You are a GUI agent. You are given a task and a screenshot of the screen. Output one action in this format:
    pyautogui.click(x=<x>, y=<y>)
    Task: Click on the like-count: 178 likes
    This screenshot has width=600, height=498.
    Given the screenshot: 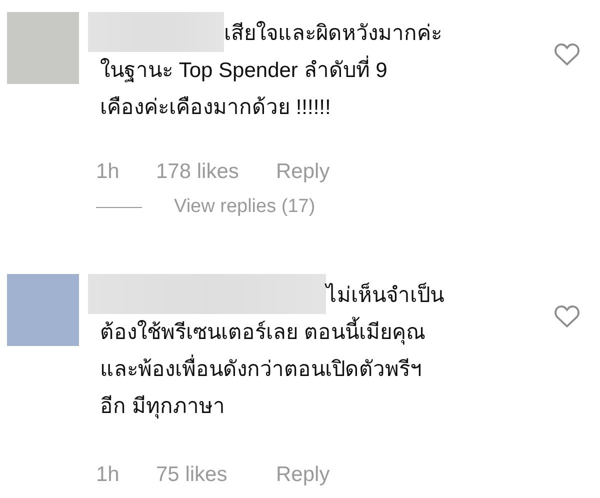 What is the action you would take?
    pyautogui.click(x=216, y=172)
    